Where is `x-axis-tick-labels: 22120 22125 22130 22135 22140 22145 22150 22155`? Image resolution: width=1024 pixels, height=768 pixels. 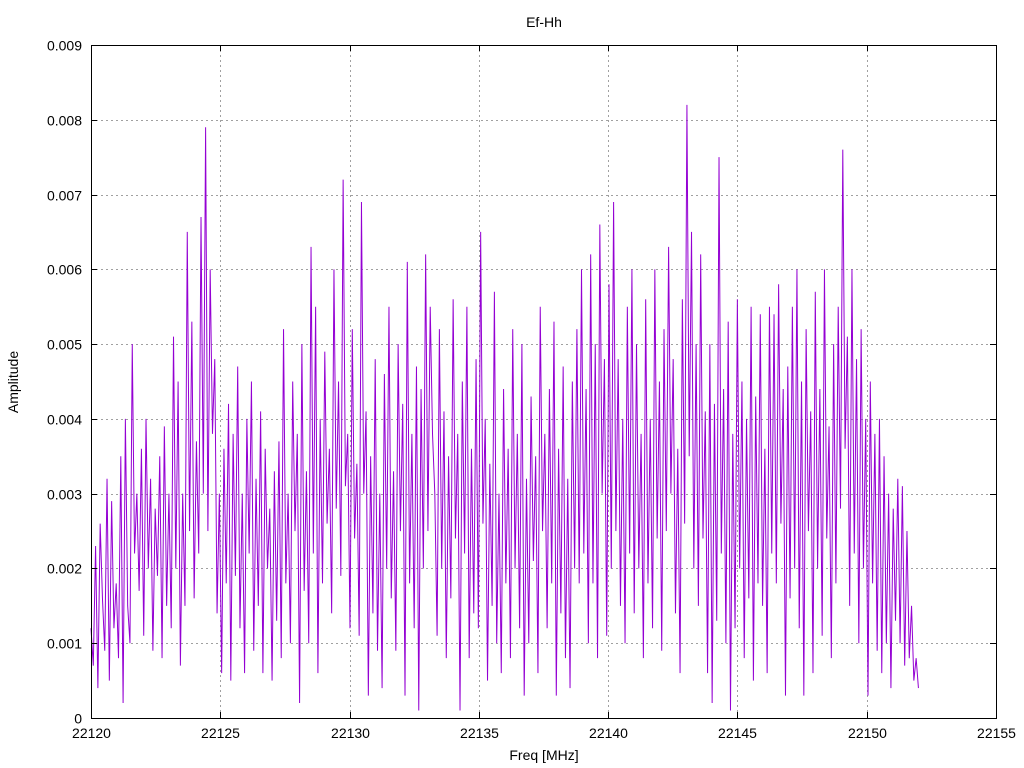 x-axis-tick-labels: 22120 22125 22130 22135 22140 22145 22150 22155 is located at coordinates (544, 733).